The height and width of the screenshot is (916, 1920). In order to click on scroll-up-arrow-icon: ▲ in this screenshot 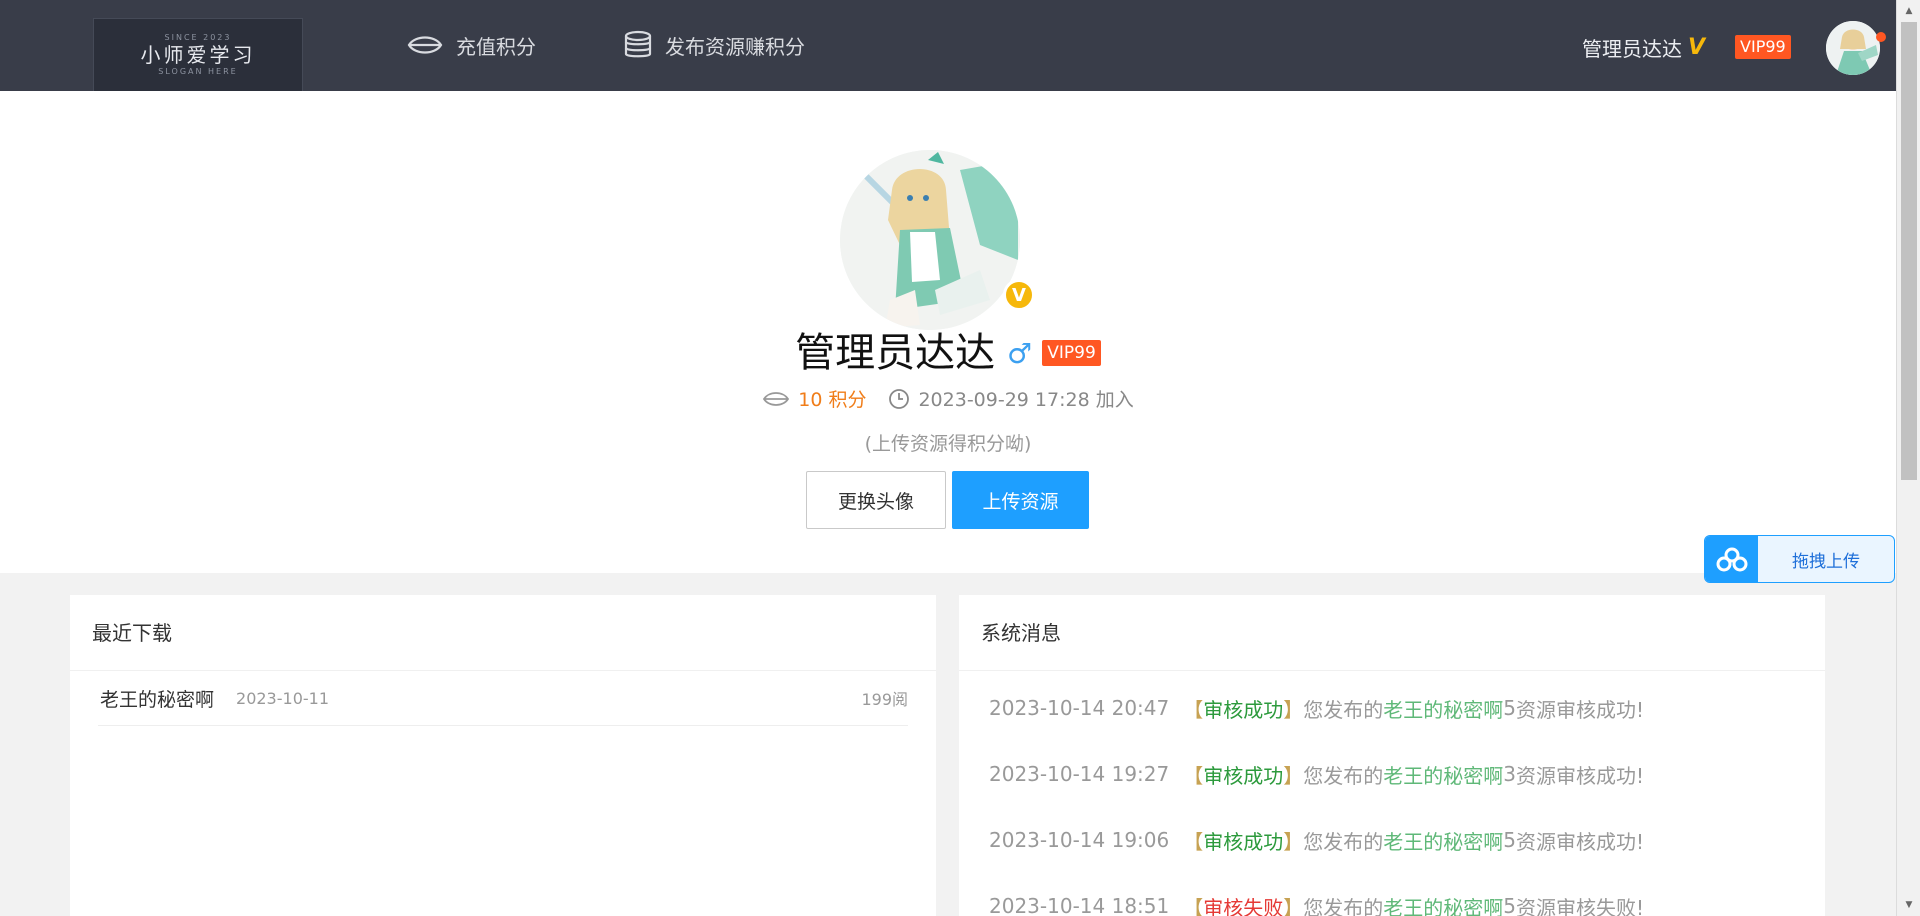, I will do `click(1908, 11)`.